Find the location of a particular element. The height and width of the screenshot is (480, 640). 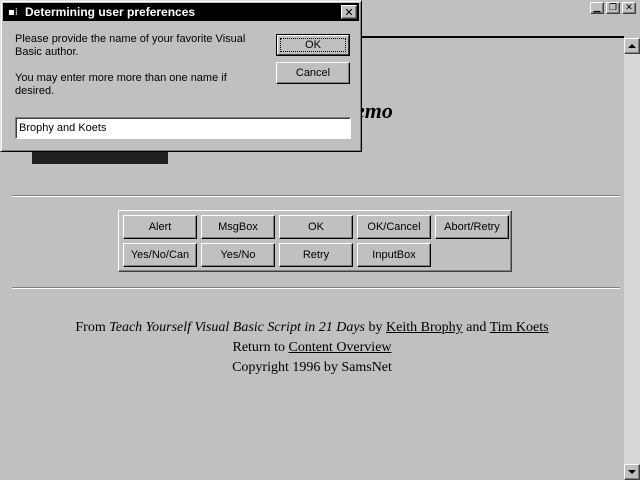

scroll-up-button is located at coordinates (632, 46).